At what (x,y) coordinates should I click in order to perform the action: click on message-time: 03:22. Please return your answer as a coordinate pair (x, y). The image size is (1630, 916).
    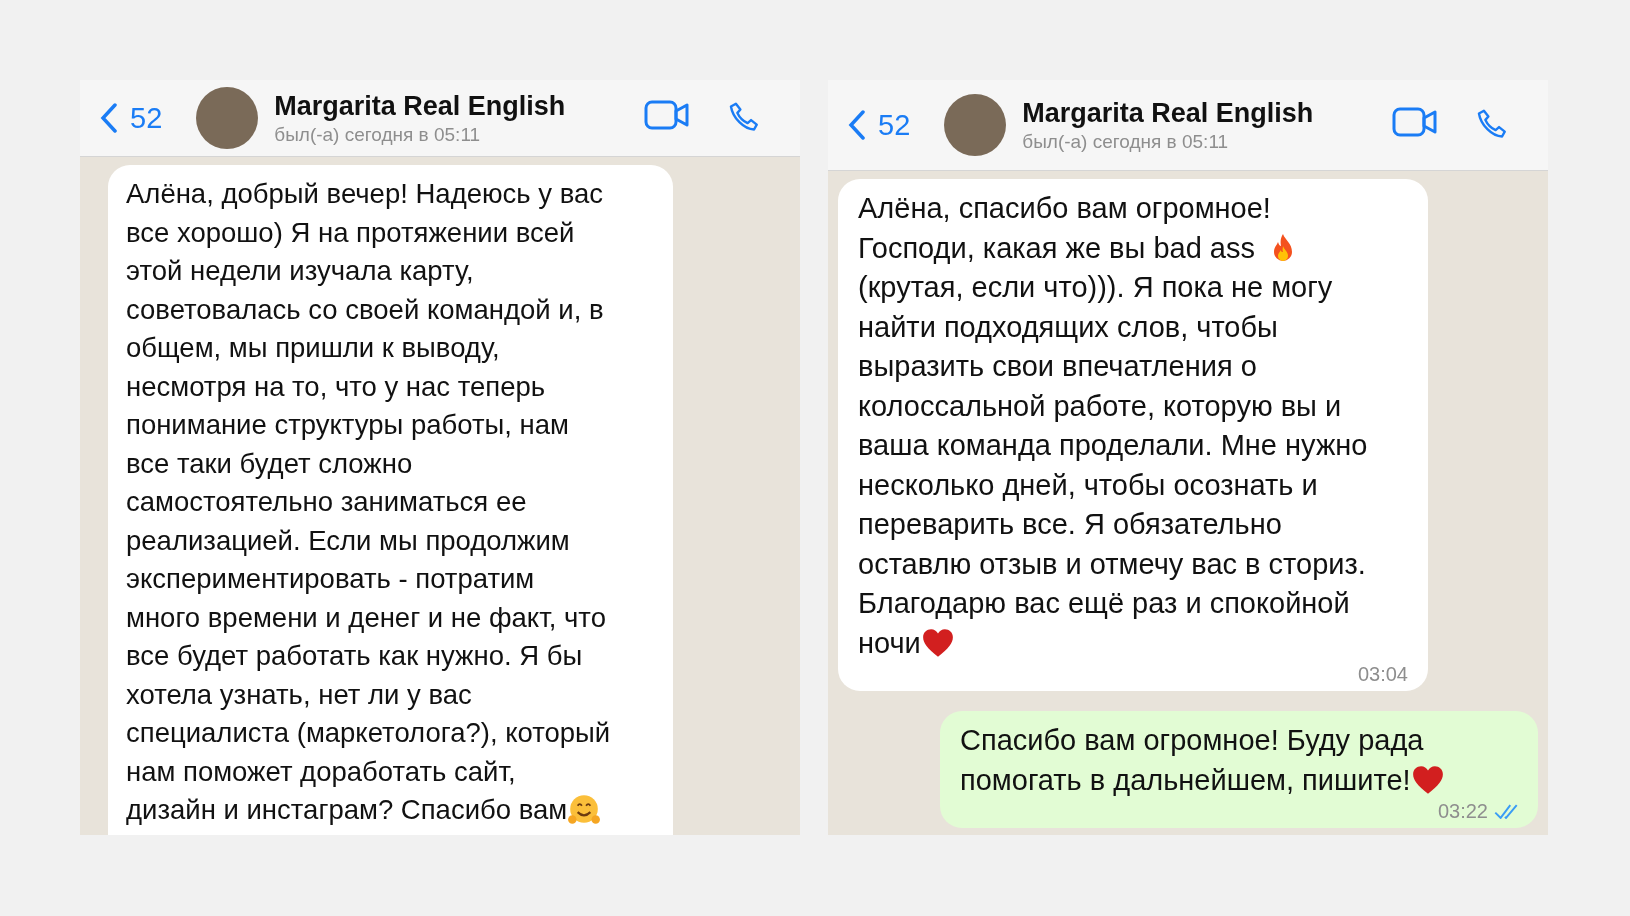
    Looking at the image, I should click on (1462, 811).